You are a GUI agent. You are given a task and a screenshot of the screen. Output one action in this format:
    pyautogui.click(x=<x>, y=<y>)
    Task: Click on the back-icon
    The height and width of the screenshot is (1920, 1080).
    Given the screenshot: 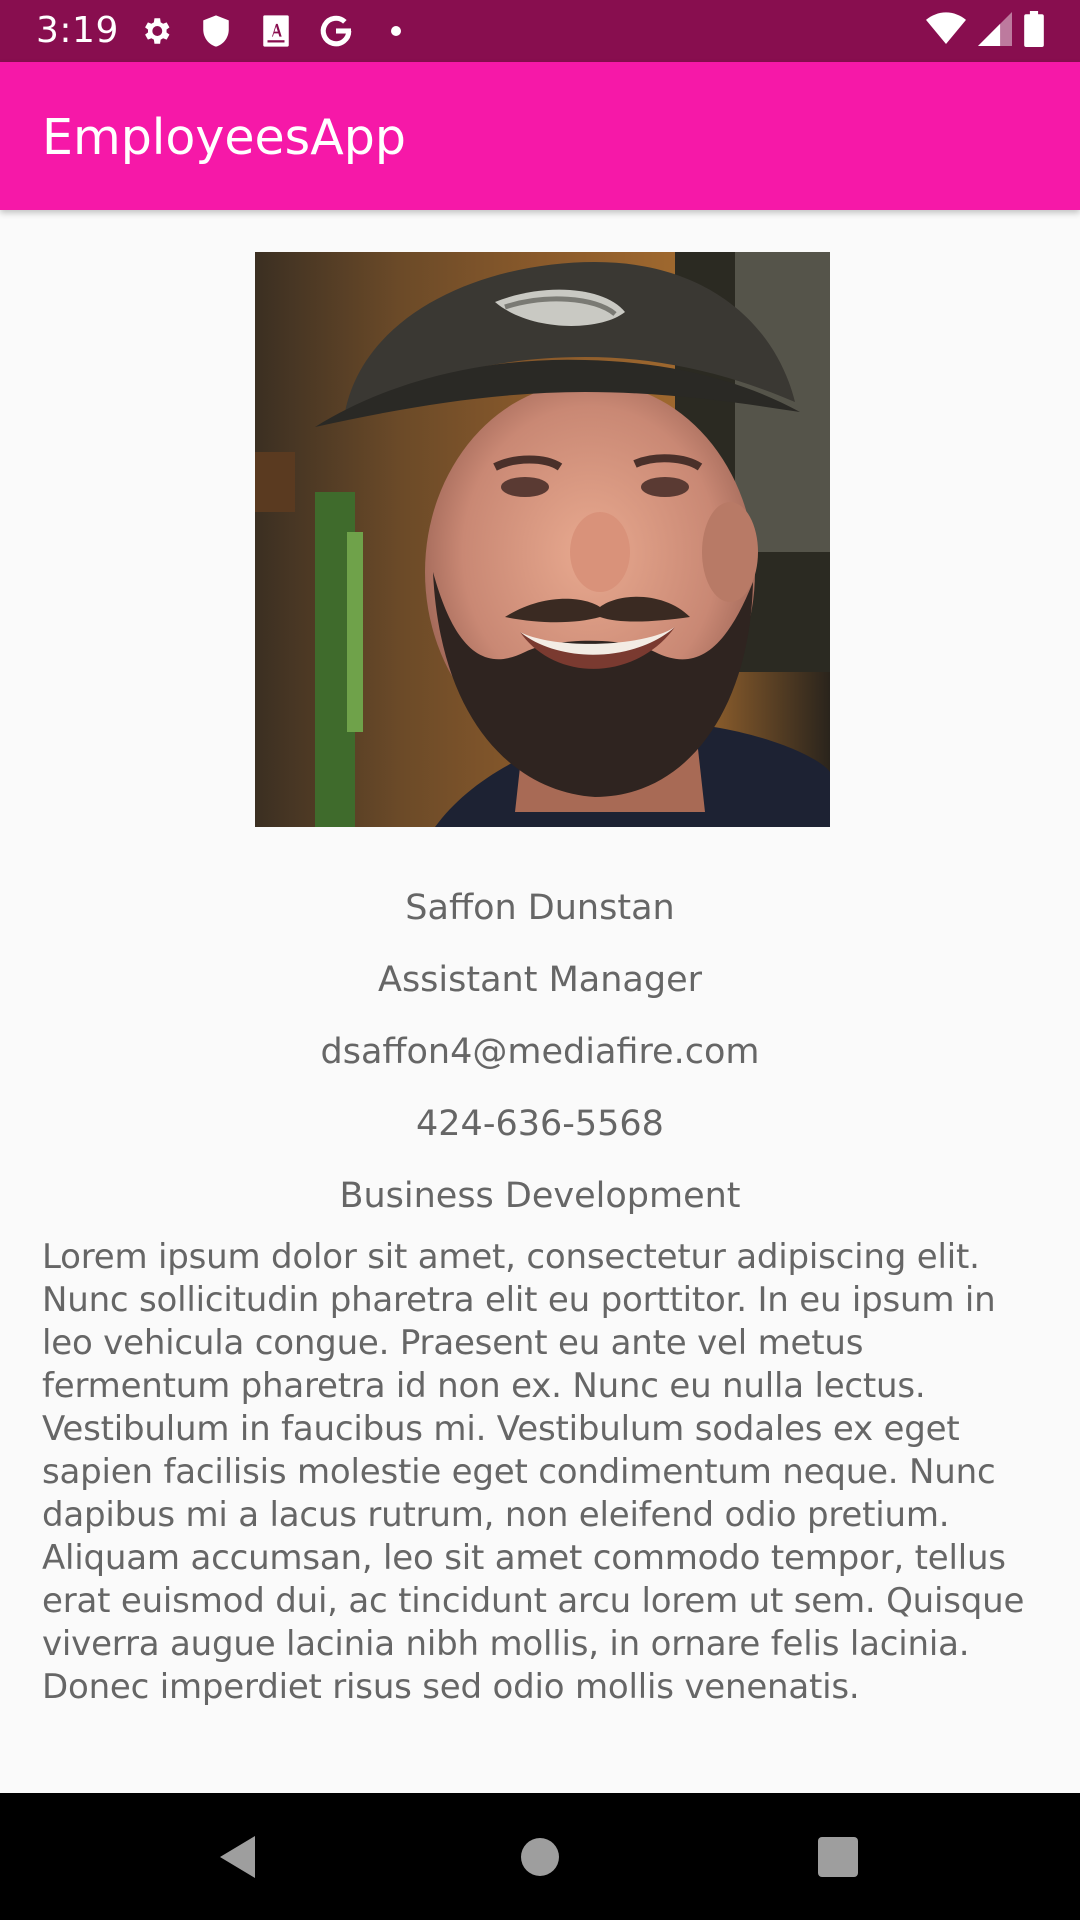 What is the action you would take?
    pyautogui.click(x=237, y=1856)
    